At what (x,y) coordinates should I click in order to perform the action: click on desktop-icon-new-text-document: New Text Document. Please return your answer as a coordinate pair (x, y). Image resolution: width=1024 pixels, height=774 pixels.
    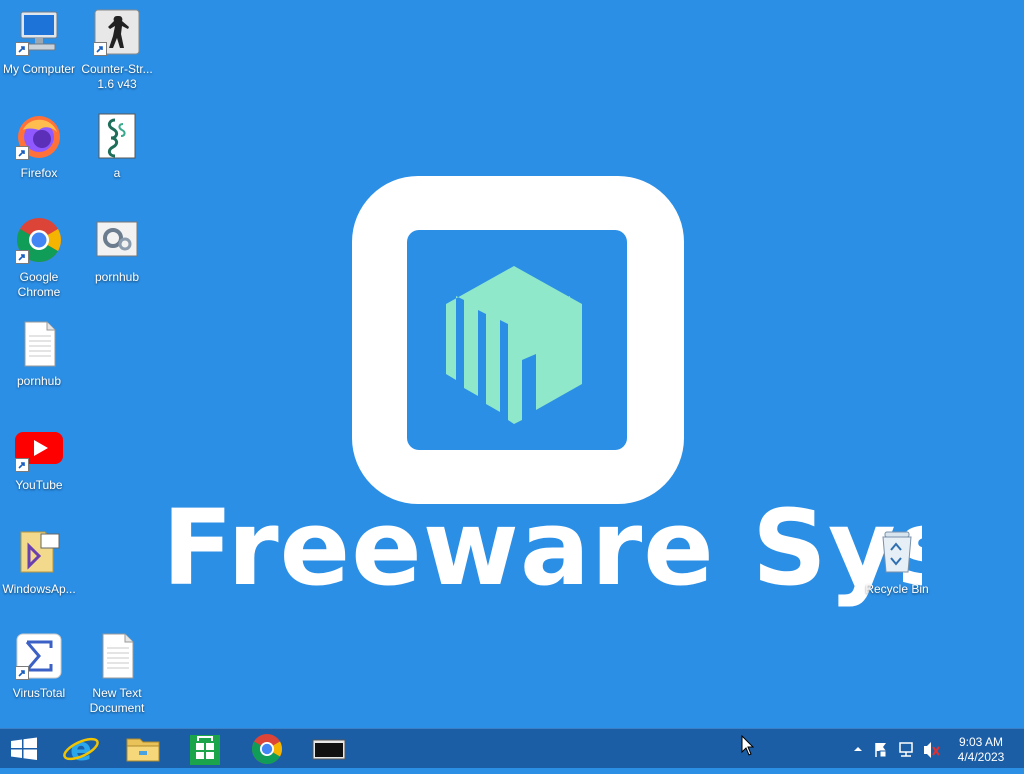
    Looking at the image, I should click on (117, 674).